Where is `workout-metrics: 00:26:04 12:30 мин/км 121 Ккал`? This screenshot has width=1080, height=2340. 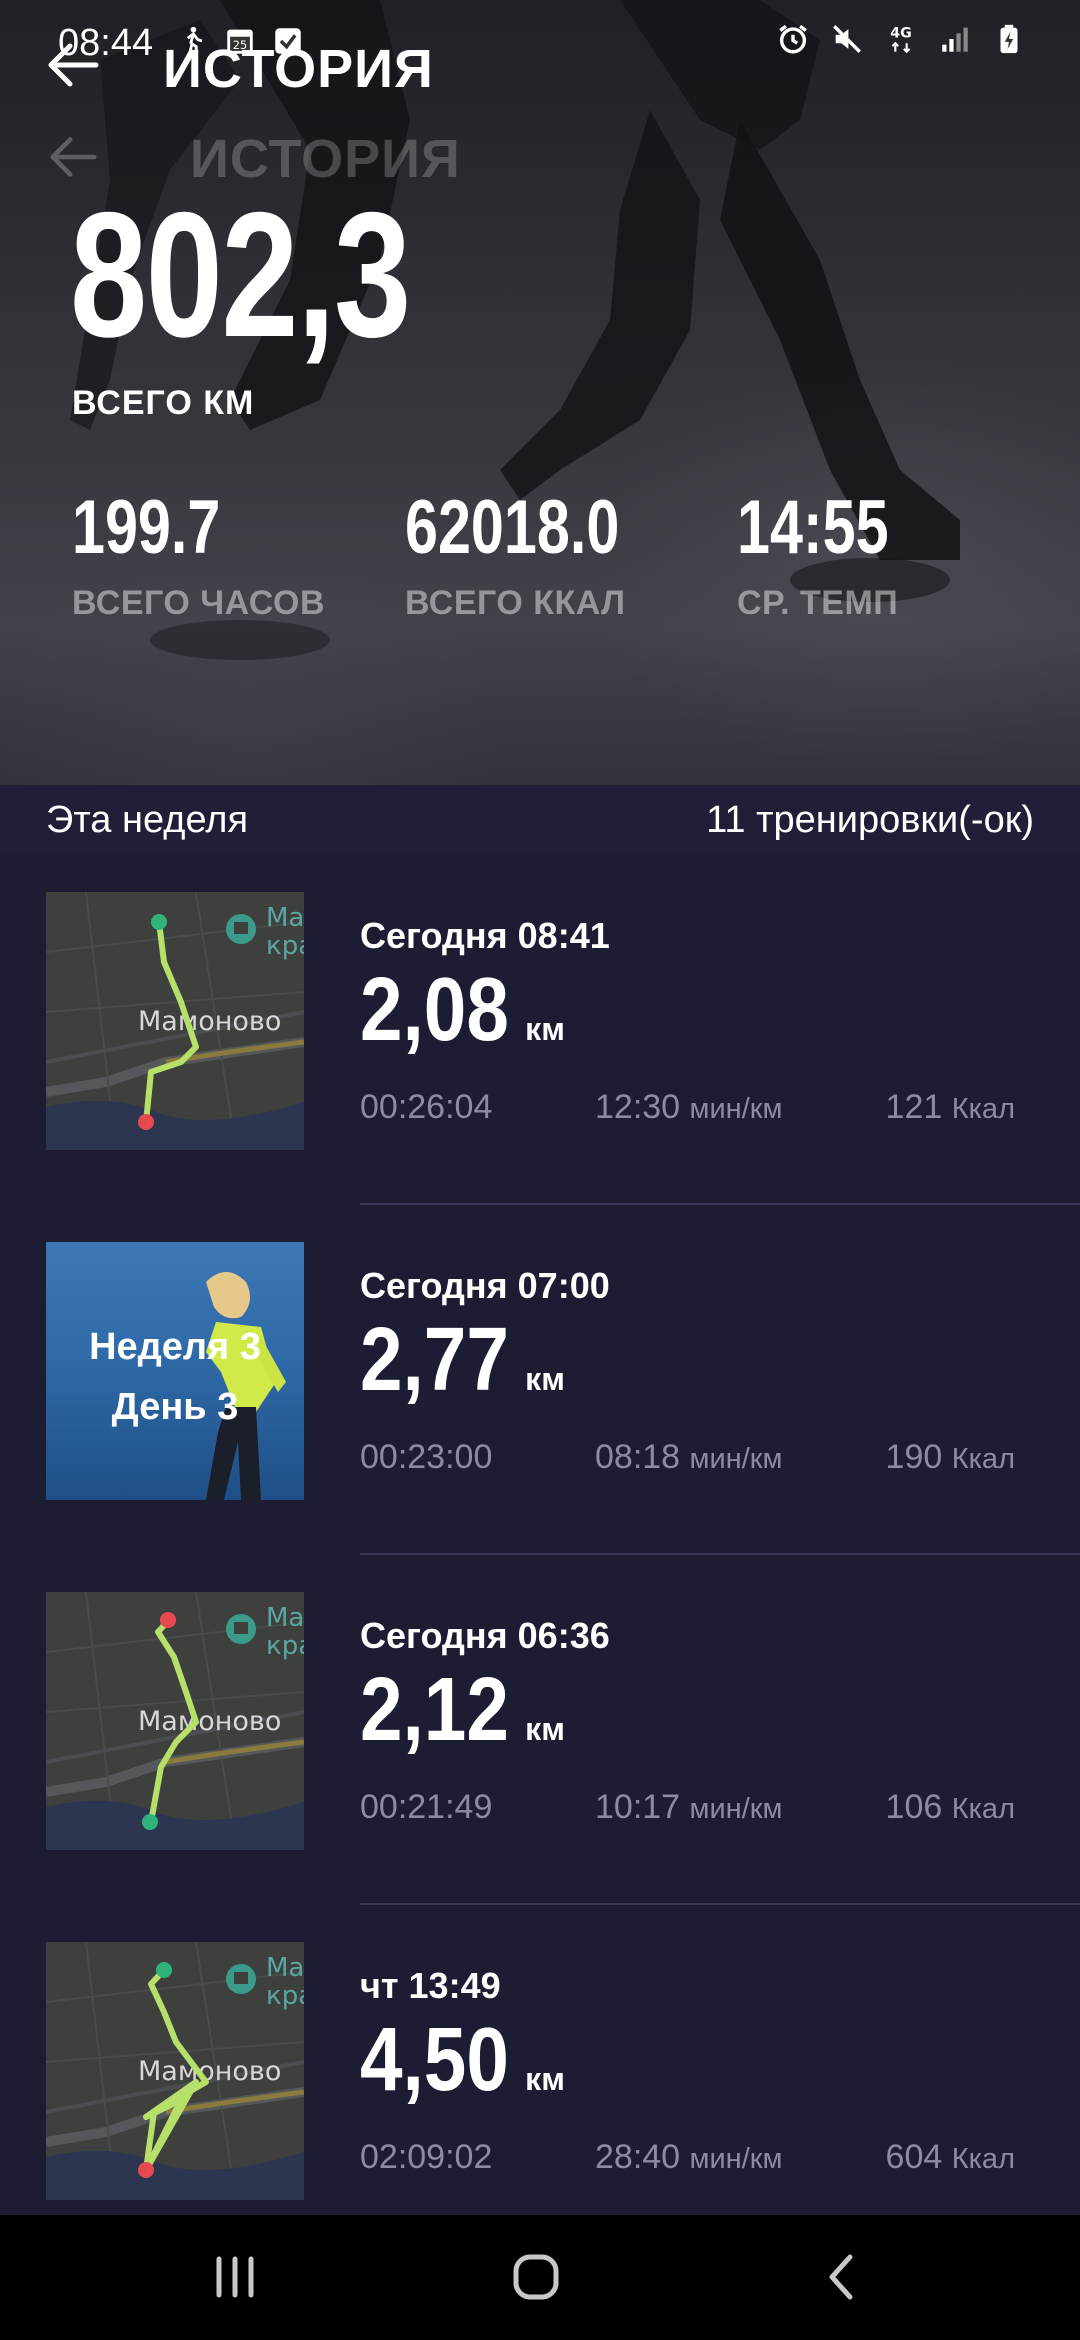
workout-metrics: 00:26:04 12:30 мин/км 121 Ккал is located at coordinates (700, 1113).